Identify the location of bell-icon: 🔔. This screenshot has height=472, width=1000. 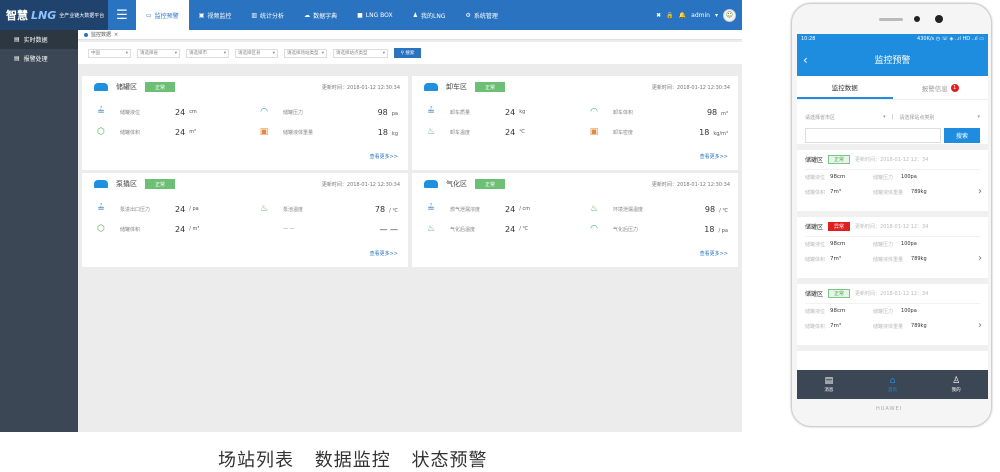
(682, 15).